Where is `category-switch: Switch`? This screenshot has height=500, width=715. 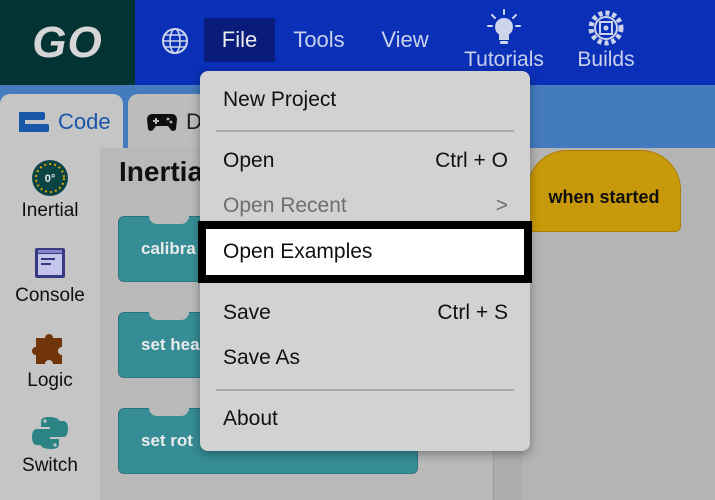 category-switch: Switch is located at coordinates (50, 445).